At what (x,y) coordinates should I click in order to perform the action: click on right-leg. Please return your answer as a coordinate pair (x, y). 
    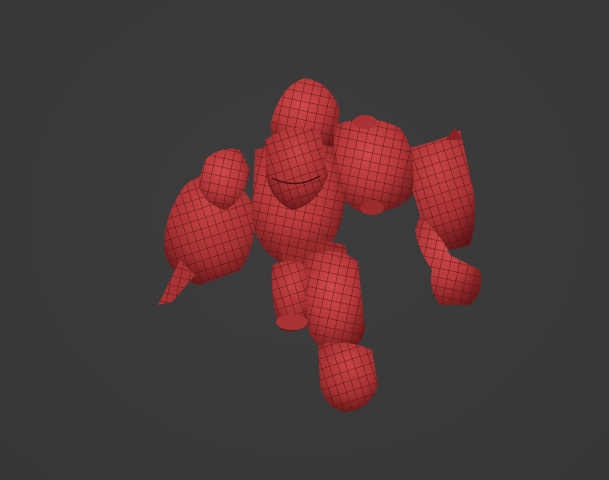
    Looking at the image, I should click on (341, 331).